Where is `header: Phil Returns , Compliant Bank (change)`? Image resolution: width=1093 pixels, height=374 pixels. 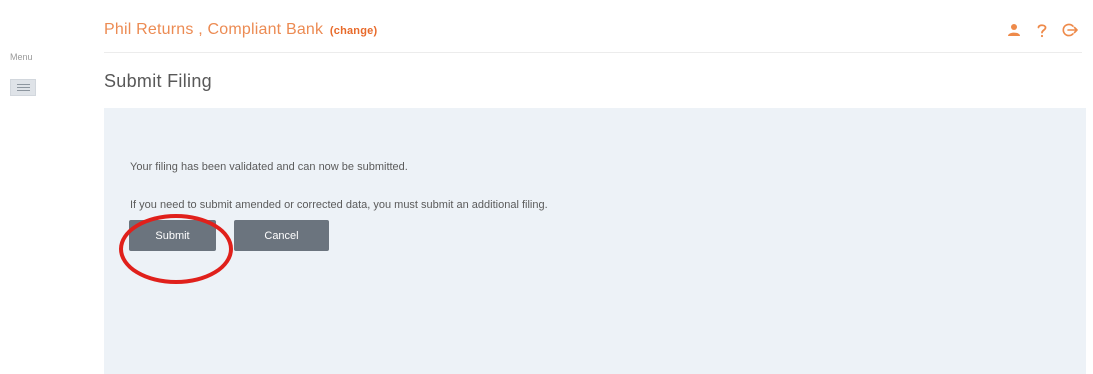 header: Phil Returns , Compliant Bank (change) is located at coordinates (593, 35).